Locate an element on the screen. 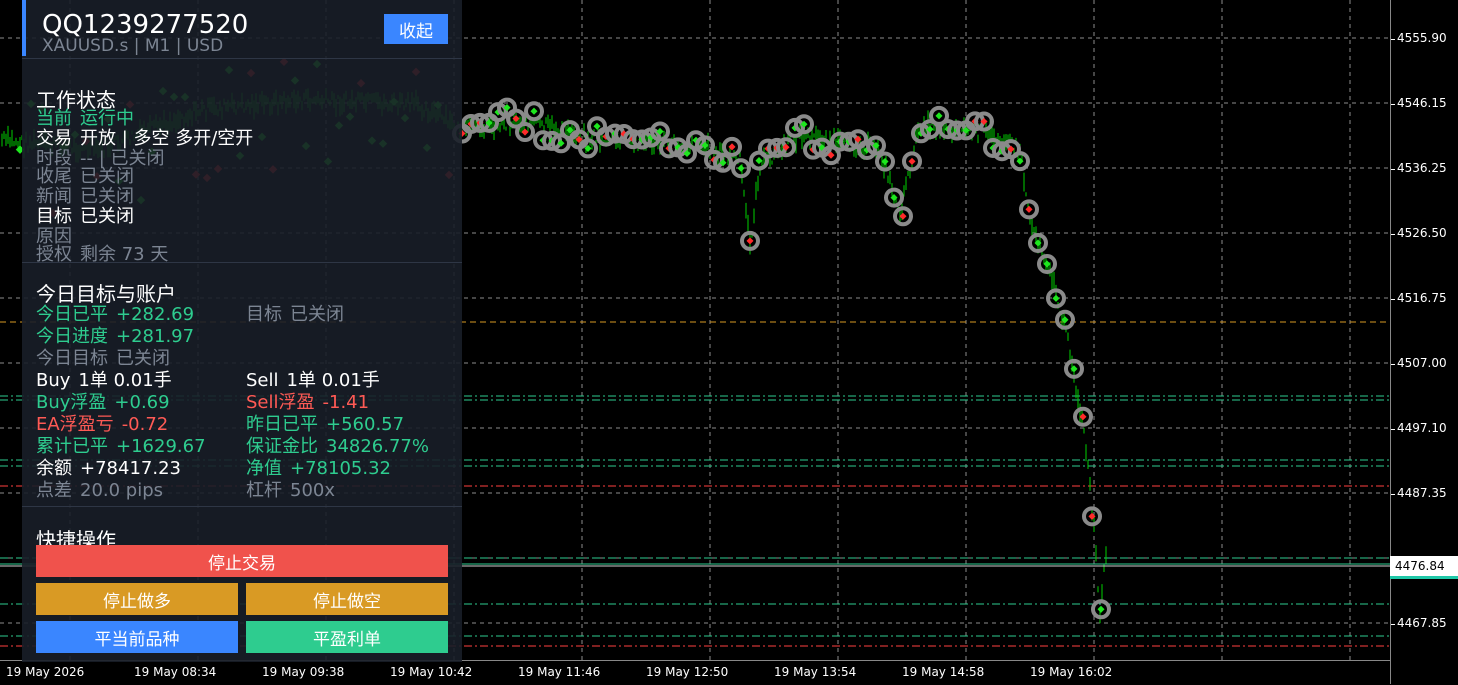  price-tick: 4497.10 is located at coordinates (1419, 428).